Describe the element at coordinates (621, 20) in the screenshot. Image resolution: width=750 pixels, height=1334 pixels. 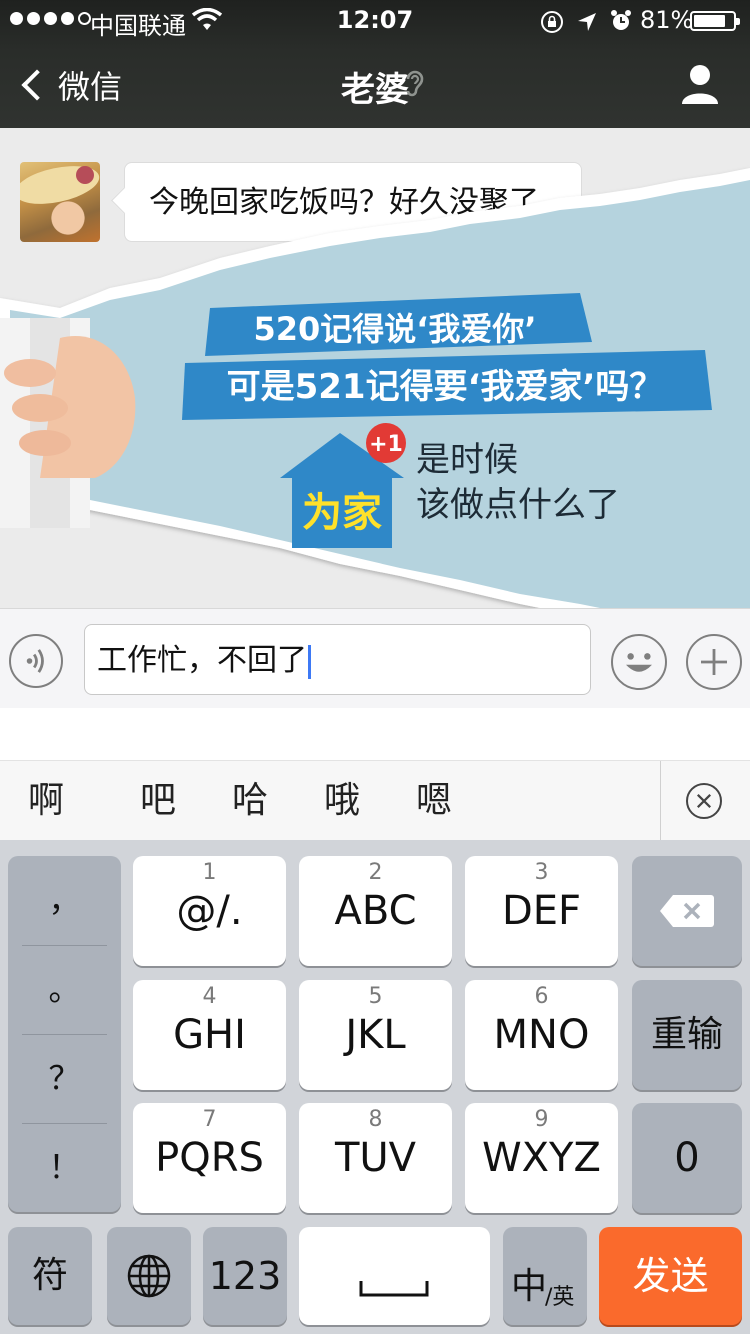
I see `alarm-icon` at that location.